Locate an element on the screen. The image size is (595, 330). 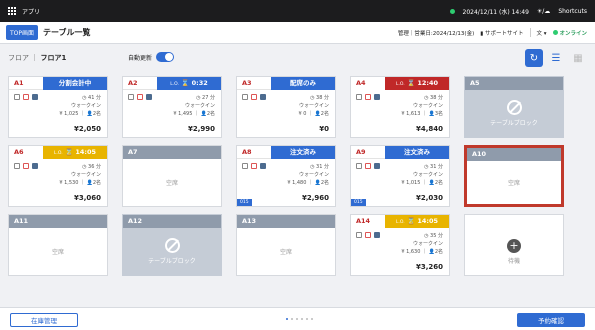
table-card-a12: A12 テーブルブロック is located at coordinates (172, 245).